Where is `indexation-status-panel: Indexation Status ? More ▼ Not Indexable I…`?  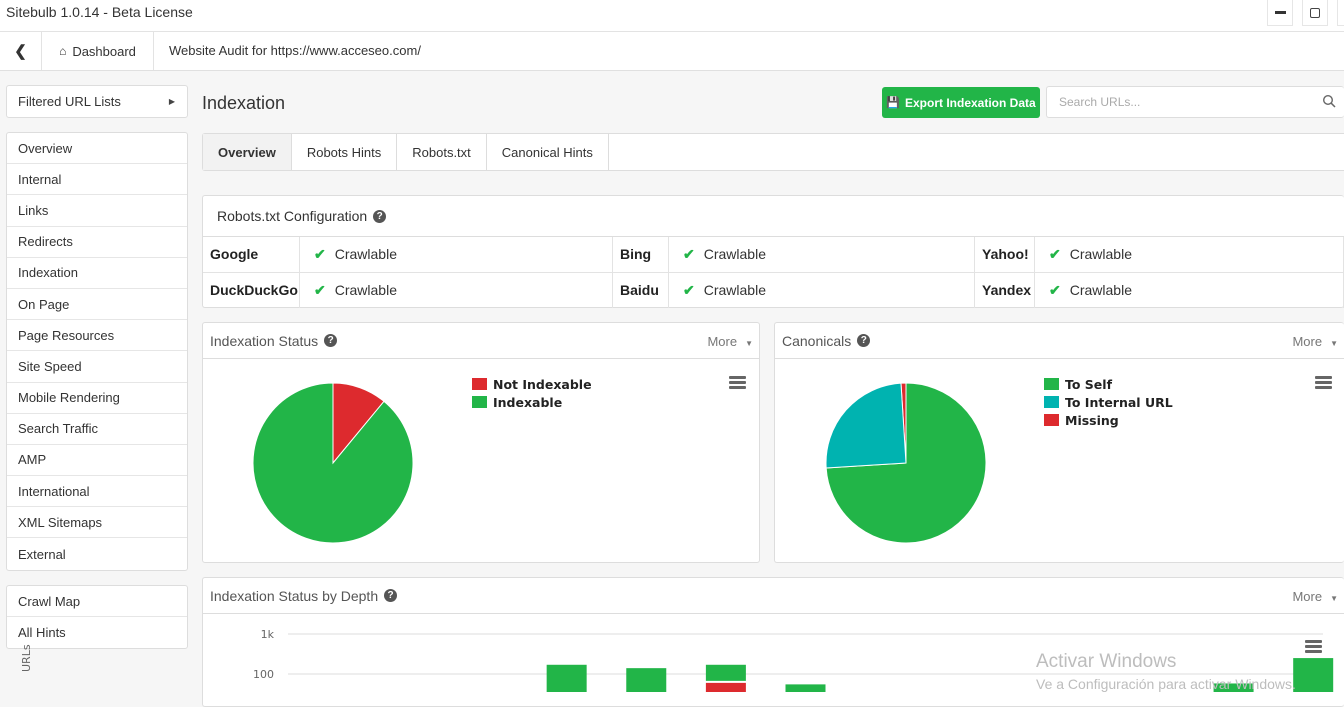
indexation-status-panel: Indexation Status ? More ▼ Not Indexable I… is located at coordinates (481, 442).